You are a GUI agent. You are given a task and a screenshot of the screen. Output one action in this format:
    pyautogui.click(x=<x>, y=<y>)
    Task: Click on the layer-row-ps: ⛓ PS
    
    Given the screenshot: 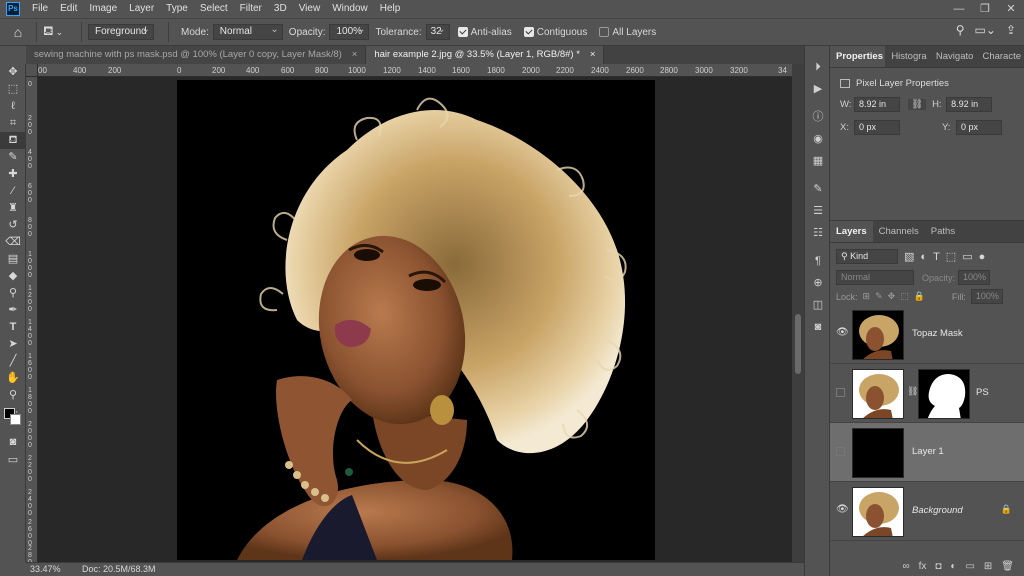 What is the action you would take?
    pyautogui.click(x=927, y=393)
    